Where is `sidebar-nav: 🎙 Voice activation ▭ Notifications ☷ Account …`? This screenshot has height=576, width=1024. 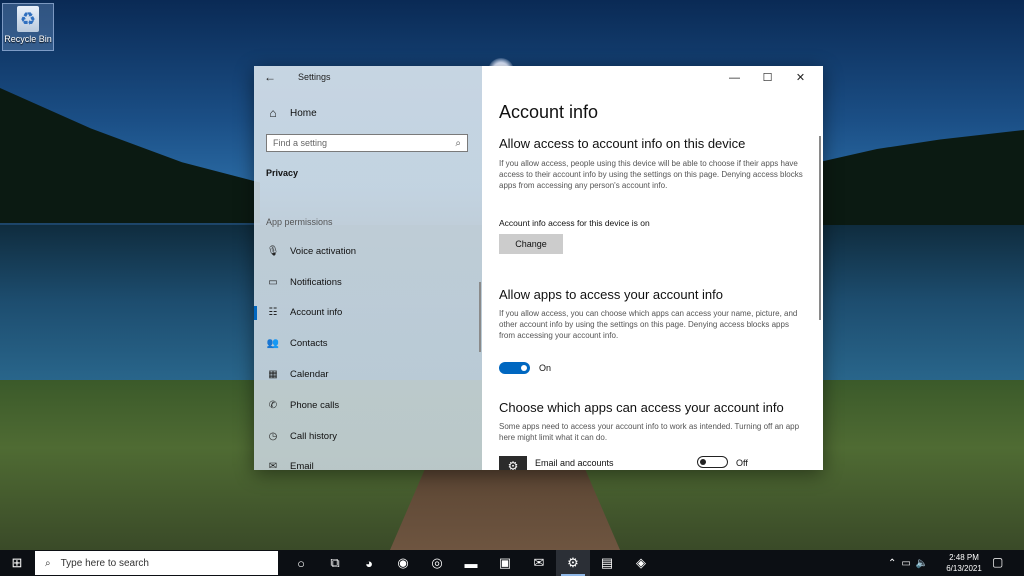
sidebar-nav: 🎙 Voice activation ▭ Notifications ☷ Account … is located at coordinates (368, 353).